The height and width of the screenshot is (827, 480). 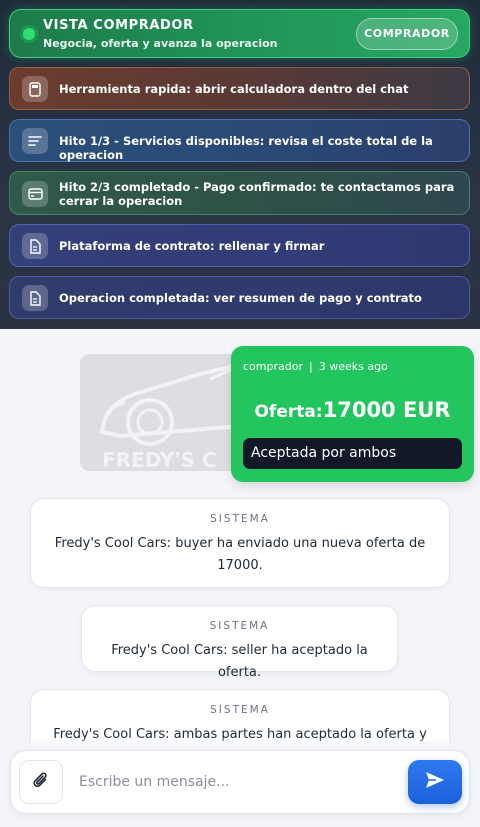 I want to click on offer-label: Oferta:, so click(x=288, y=412).